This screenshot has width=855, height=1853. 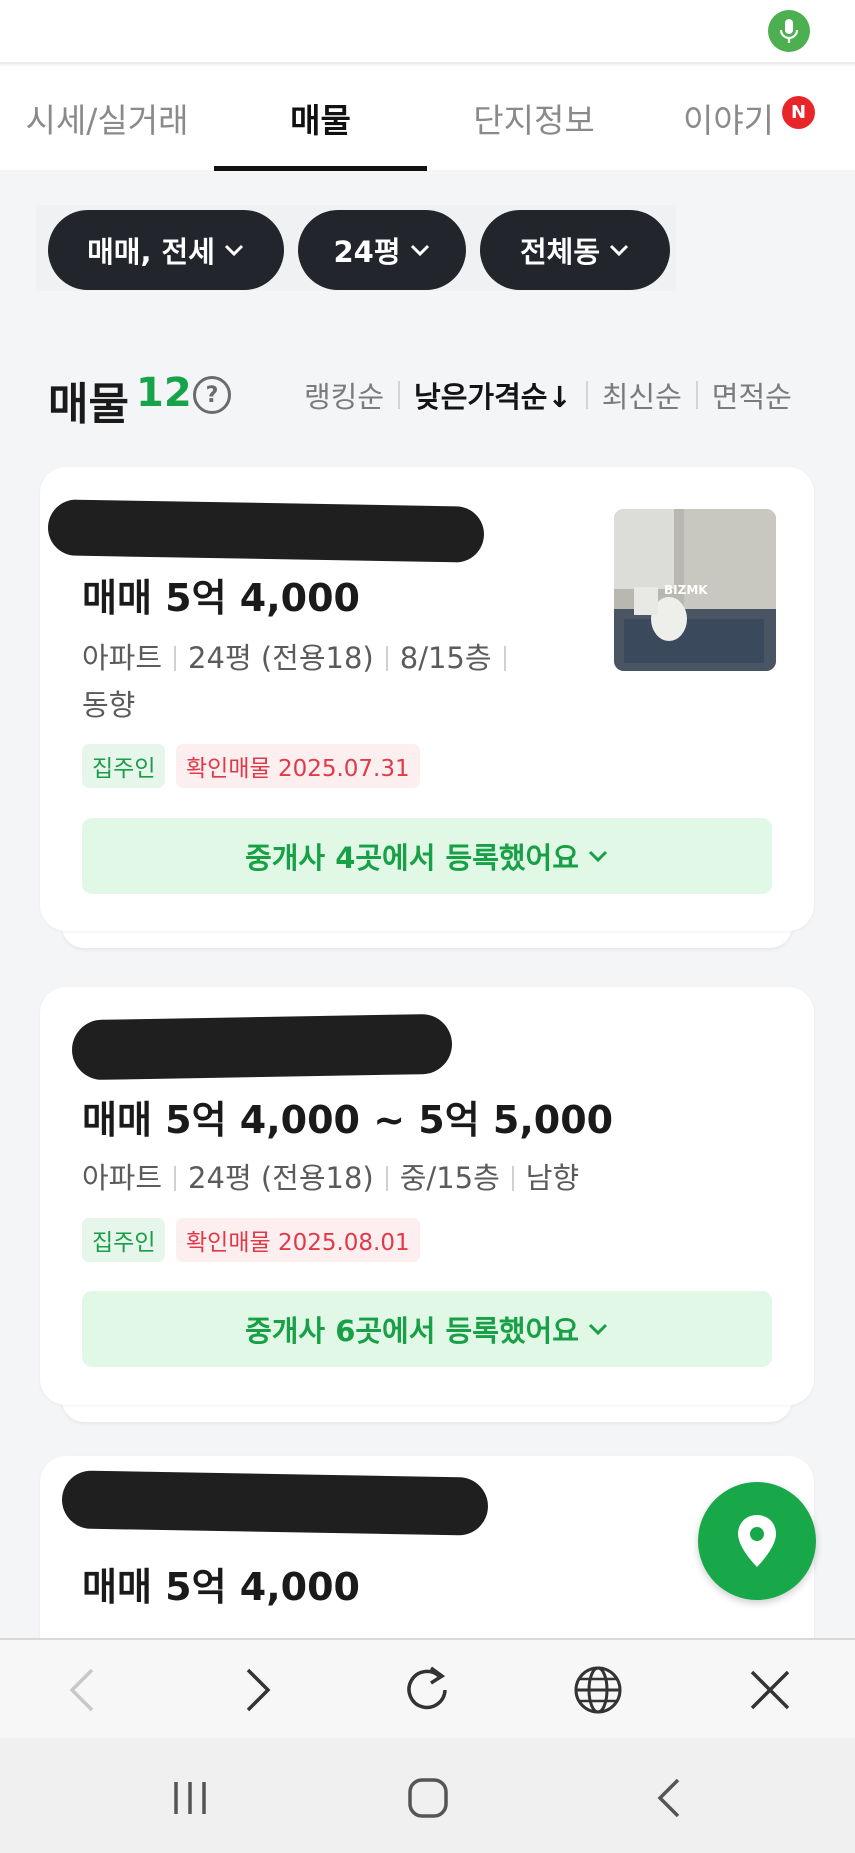 I want to click on agents-button: 중개사 6곳에서 등록했어요, so click(x=427, y=1329).